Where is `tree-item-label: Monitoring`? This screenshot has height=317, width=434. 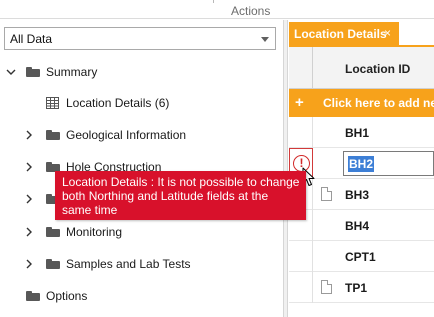 tree-item-label: Monitoring is located at coordinates (94, 232).